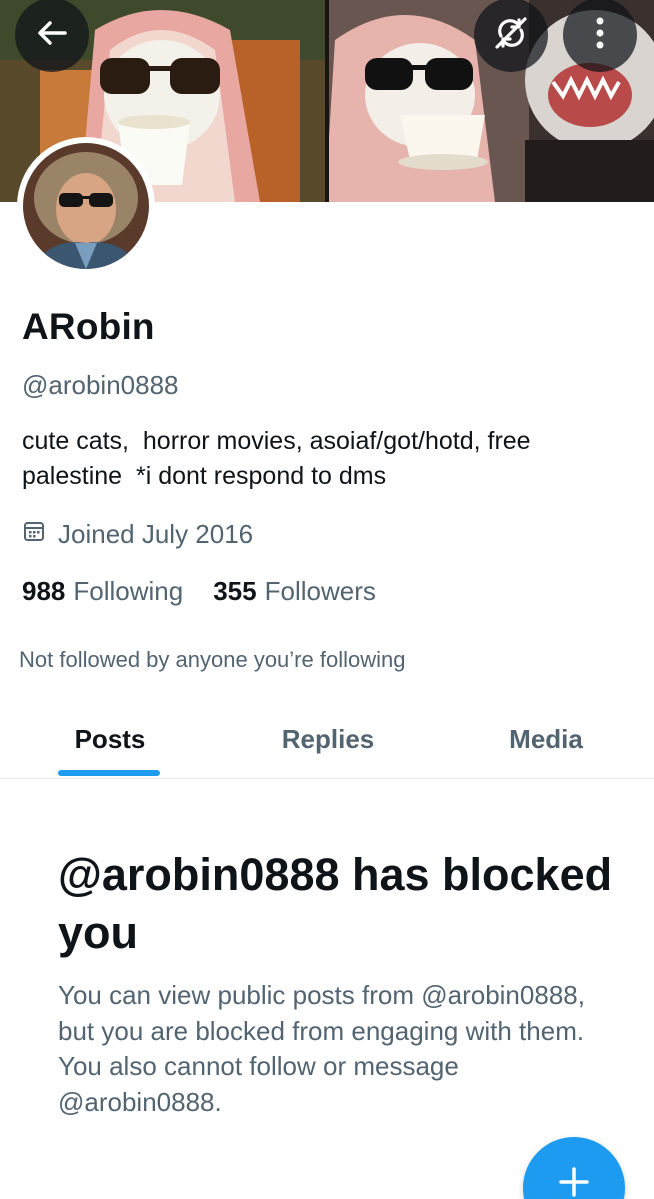 Image resolution: width=654 pixels, height=1199 pixels. I want to click on tab-replies: Replies, so click(328, 739).